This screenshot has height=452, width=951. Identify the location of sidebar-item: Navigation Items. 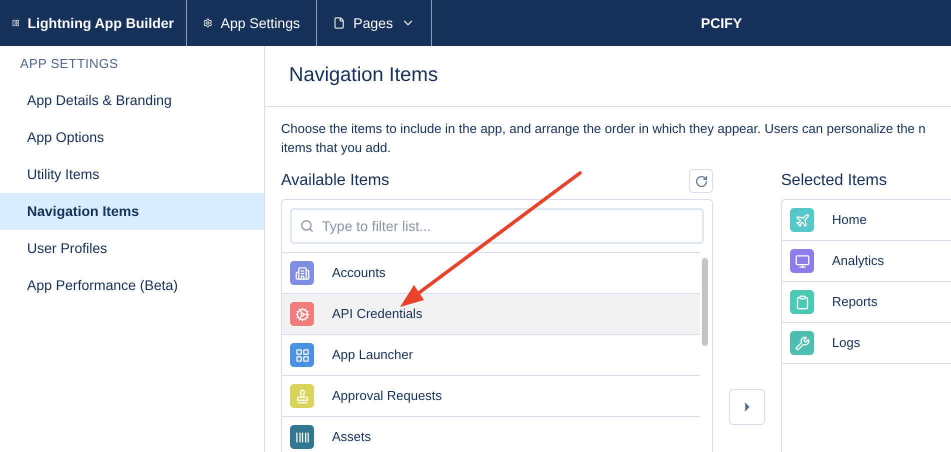
(132, 211).